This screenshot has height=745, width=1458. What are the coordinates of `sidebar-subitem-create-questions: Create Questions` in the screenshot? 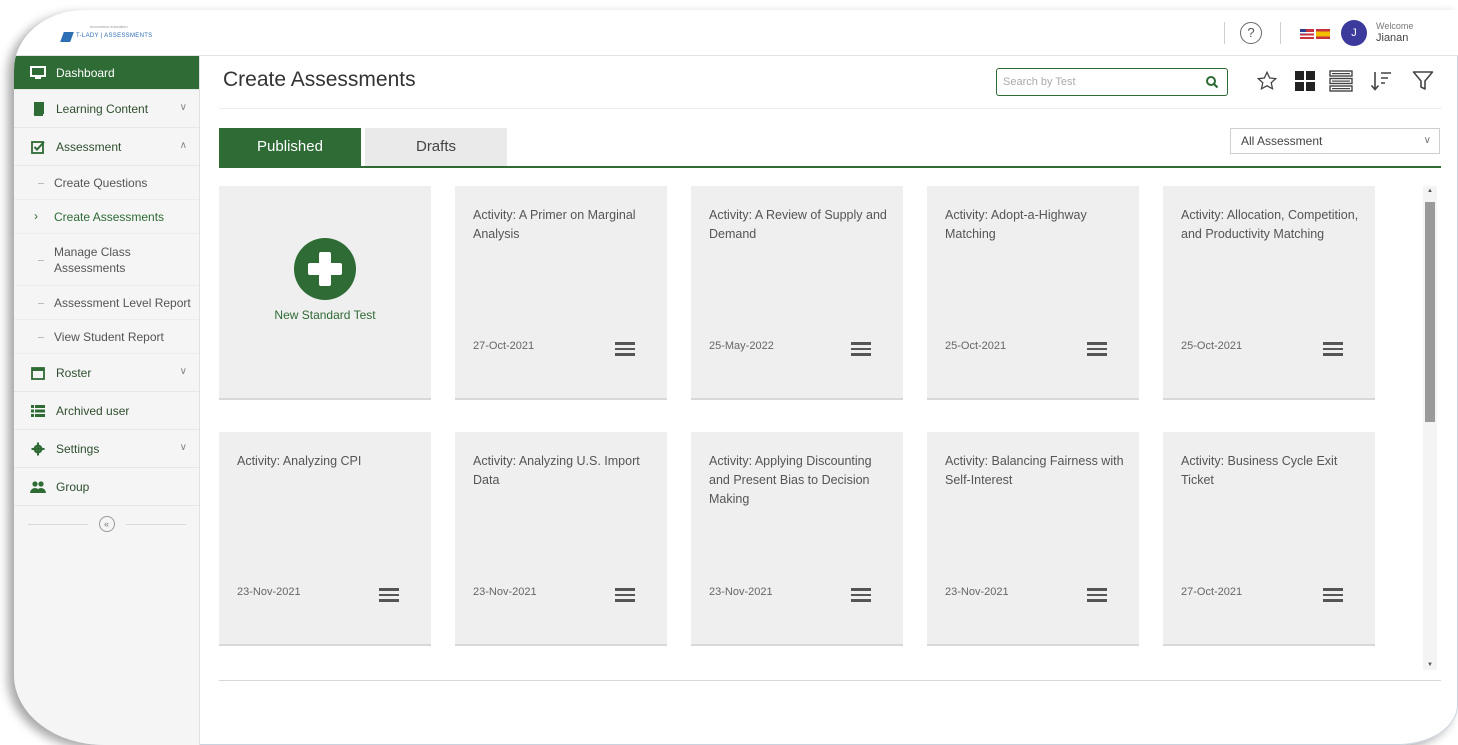 It's located at (106, 183).